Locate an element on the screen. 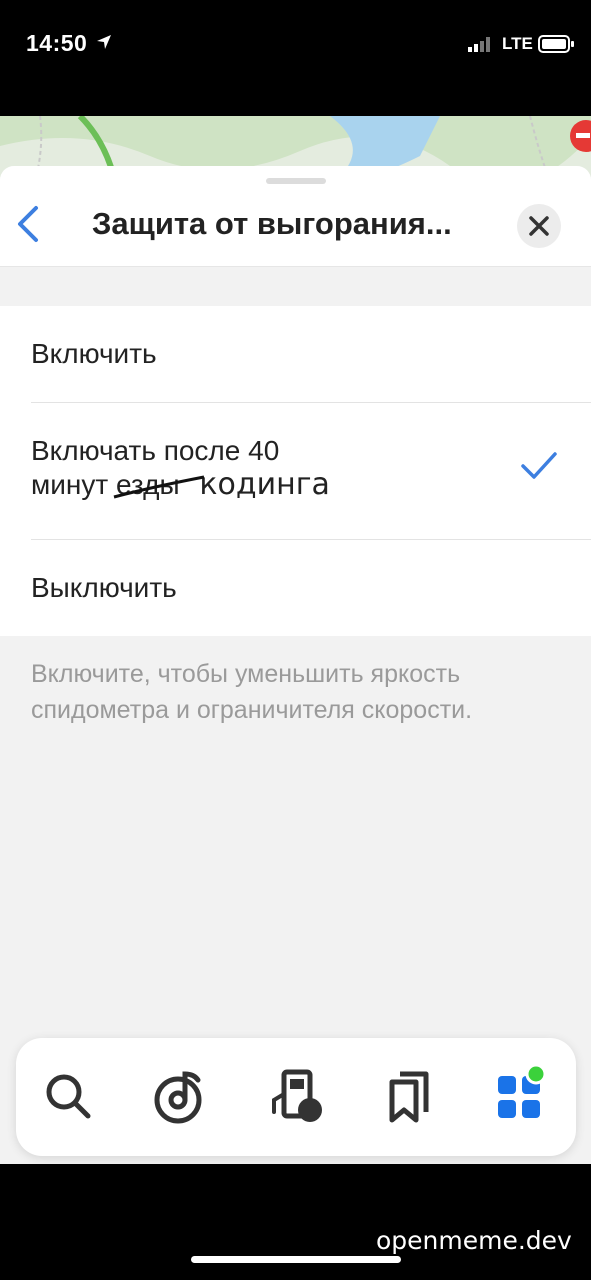 This screenshot has width=591, height=1280. tab-music is located at coordinates (180, 1096).